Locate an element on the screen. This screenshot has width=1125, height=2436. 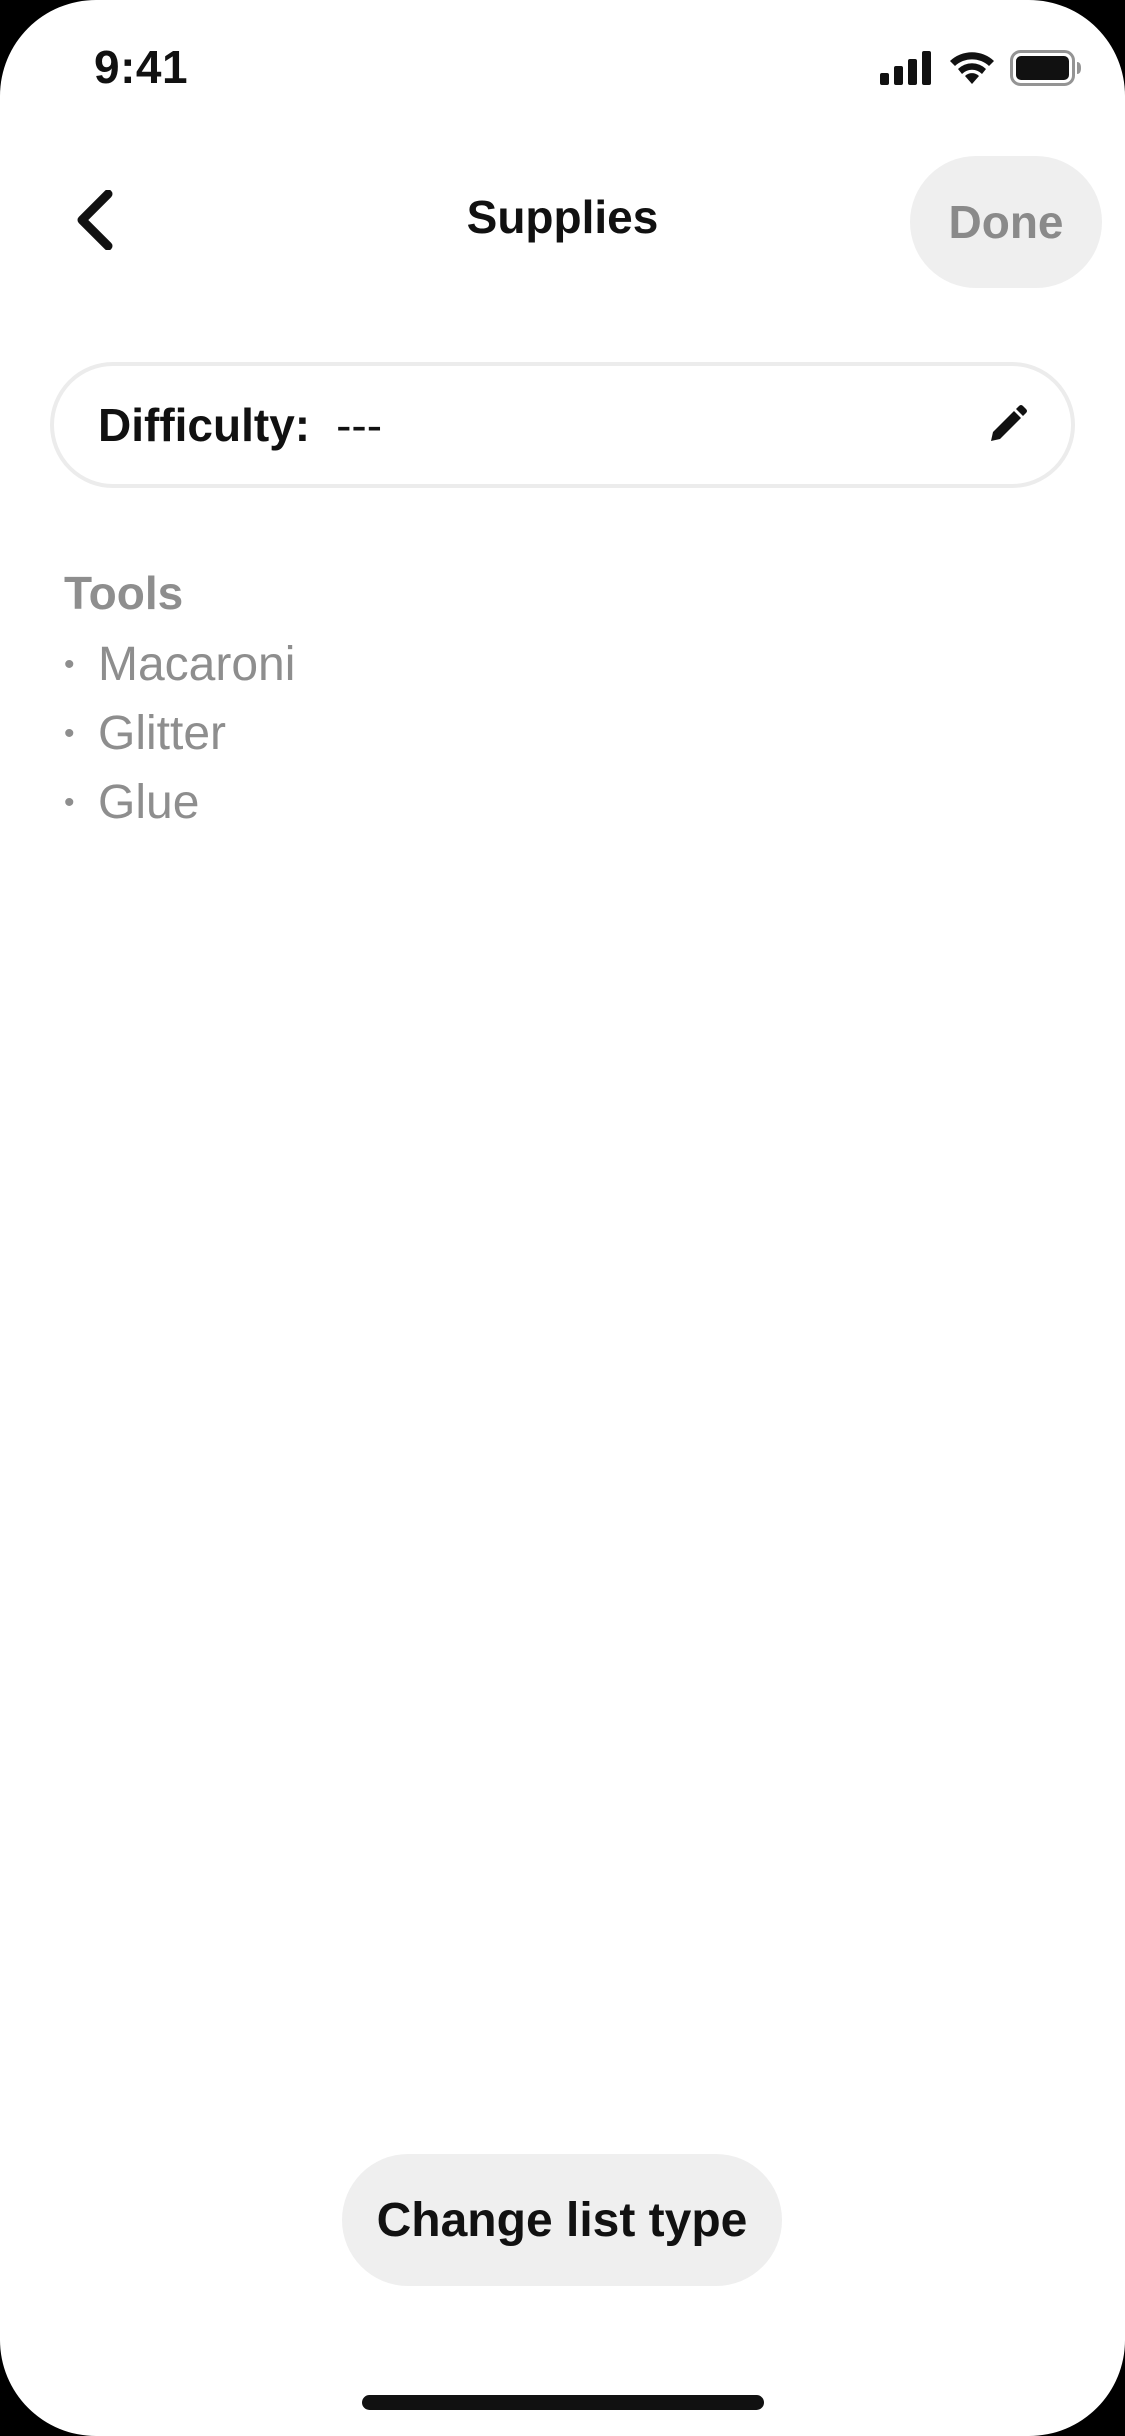
cellular-signal-icon is located at coordinates (907, 68).